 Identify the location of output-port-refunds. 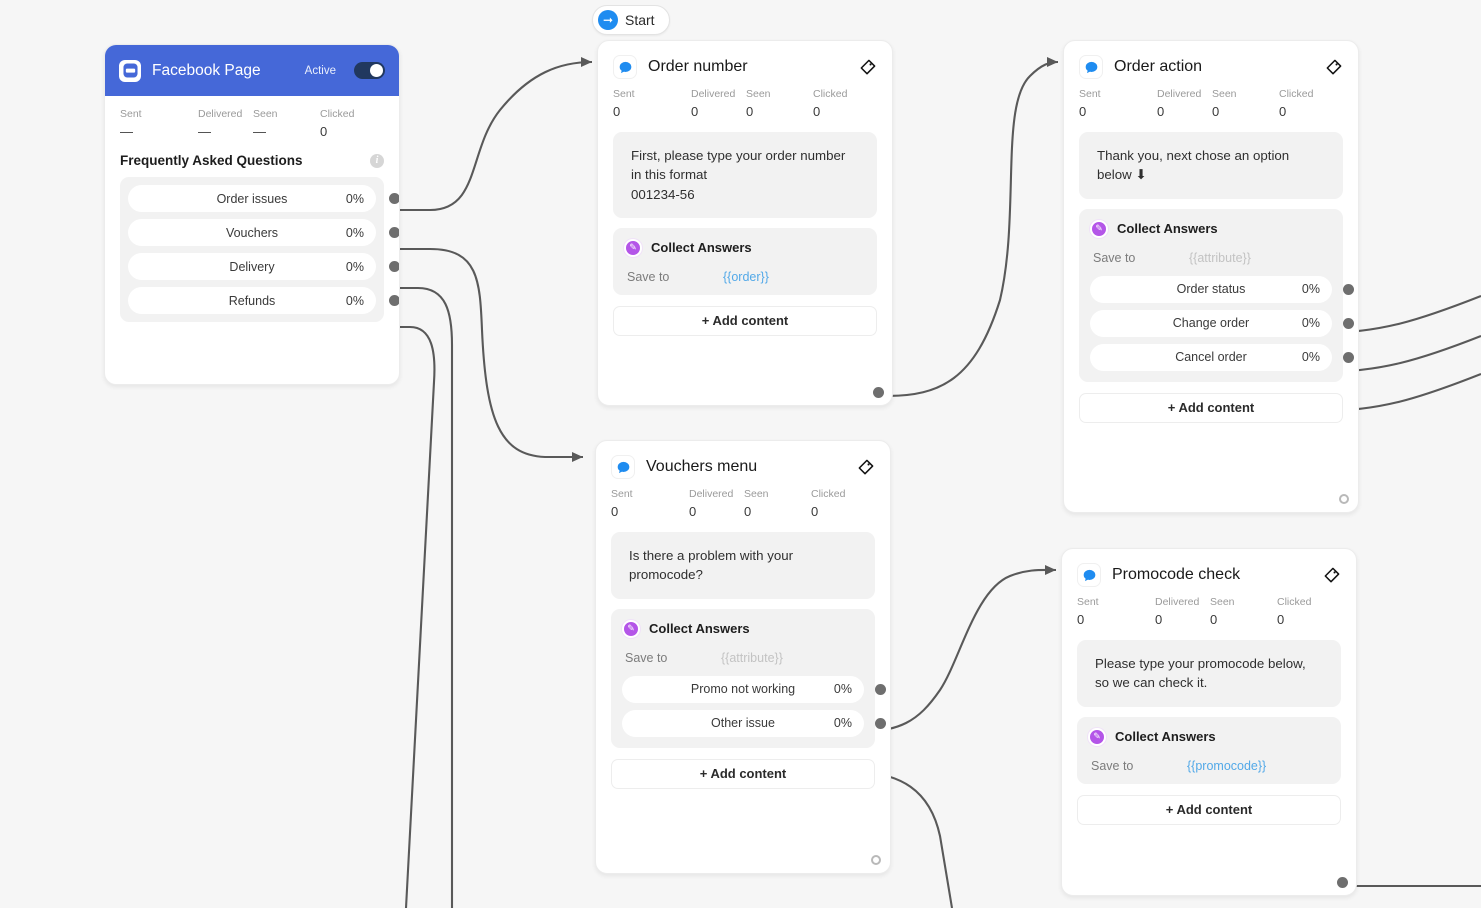
(394, 300).